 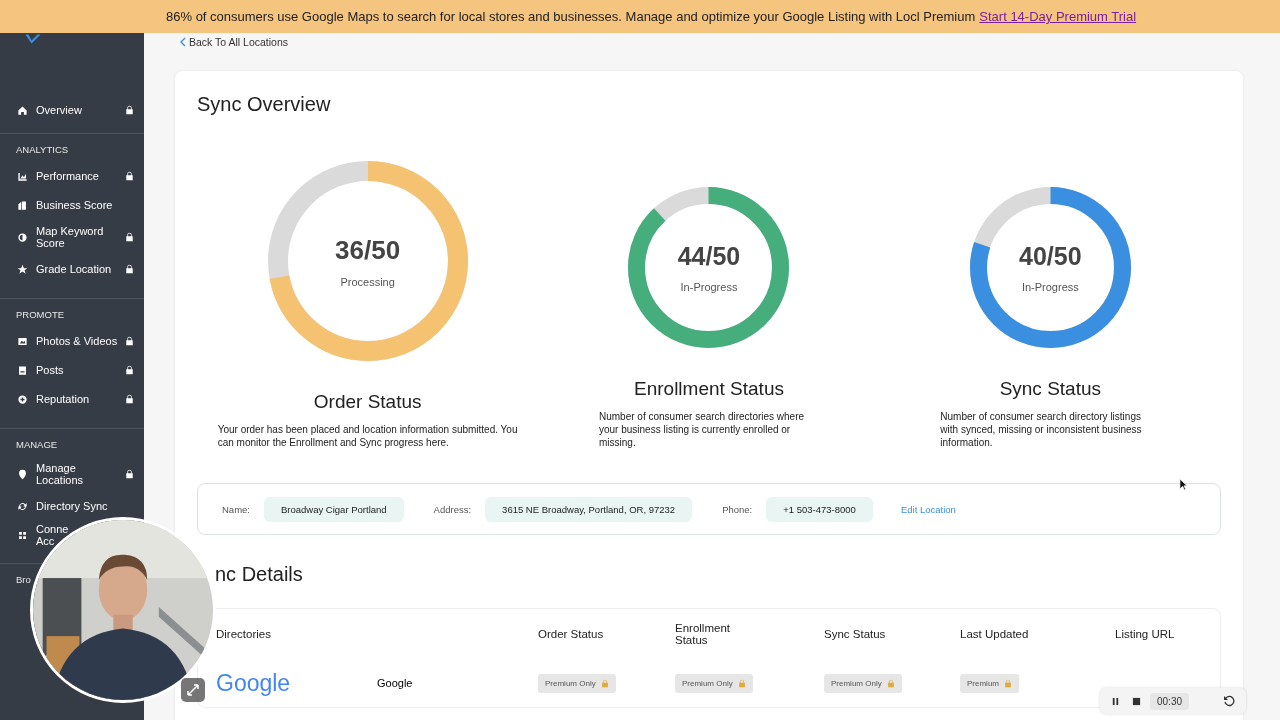 I want to click on sidebar-item: Overview, so click(x=72, y=110).